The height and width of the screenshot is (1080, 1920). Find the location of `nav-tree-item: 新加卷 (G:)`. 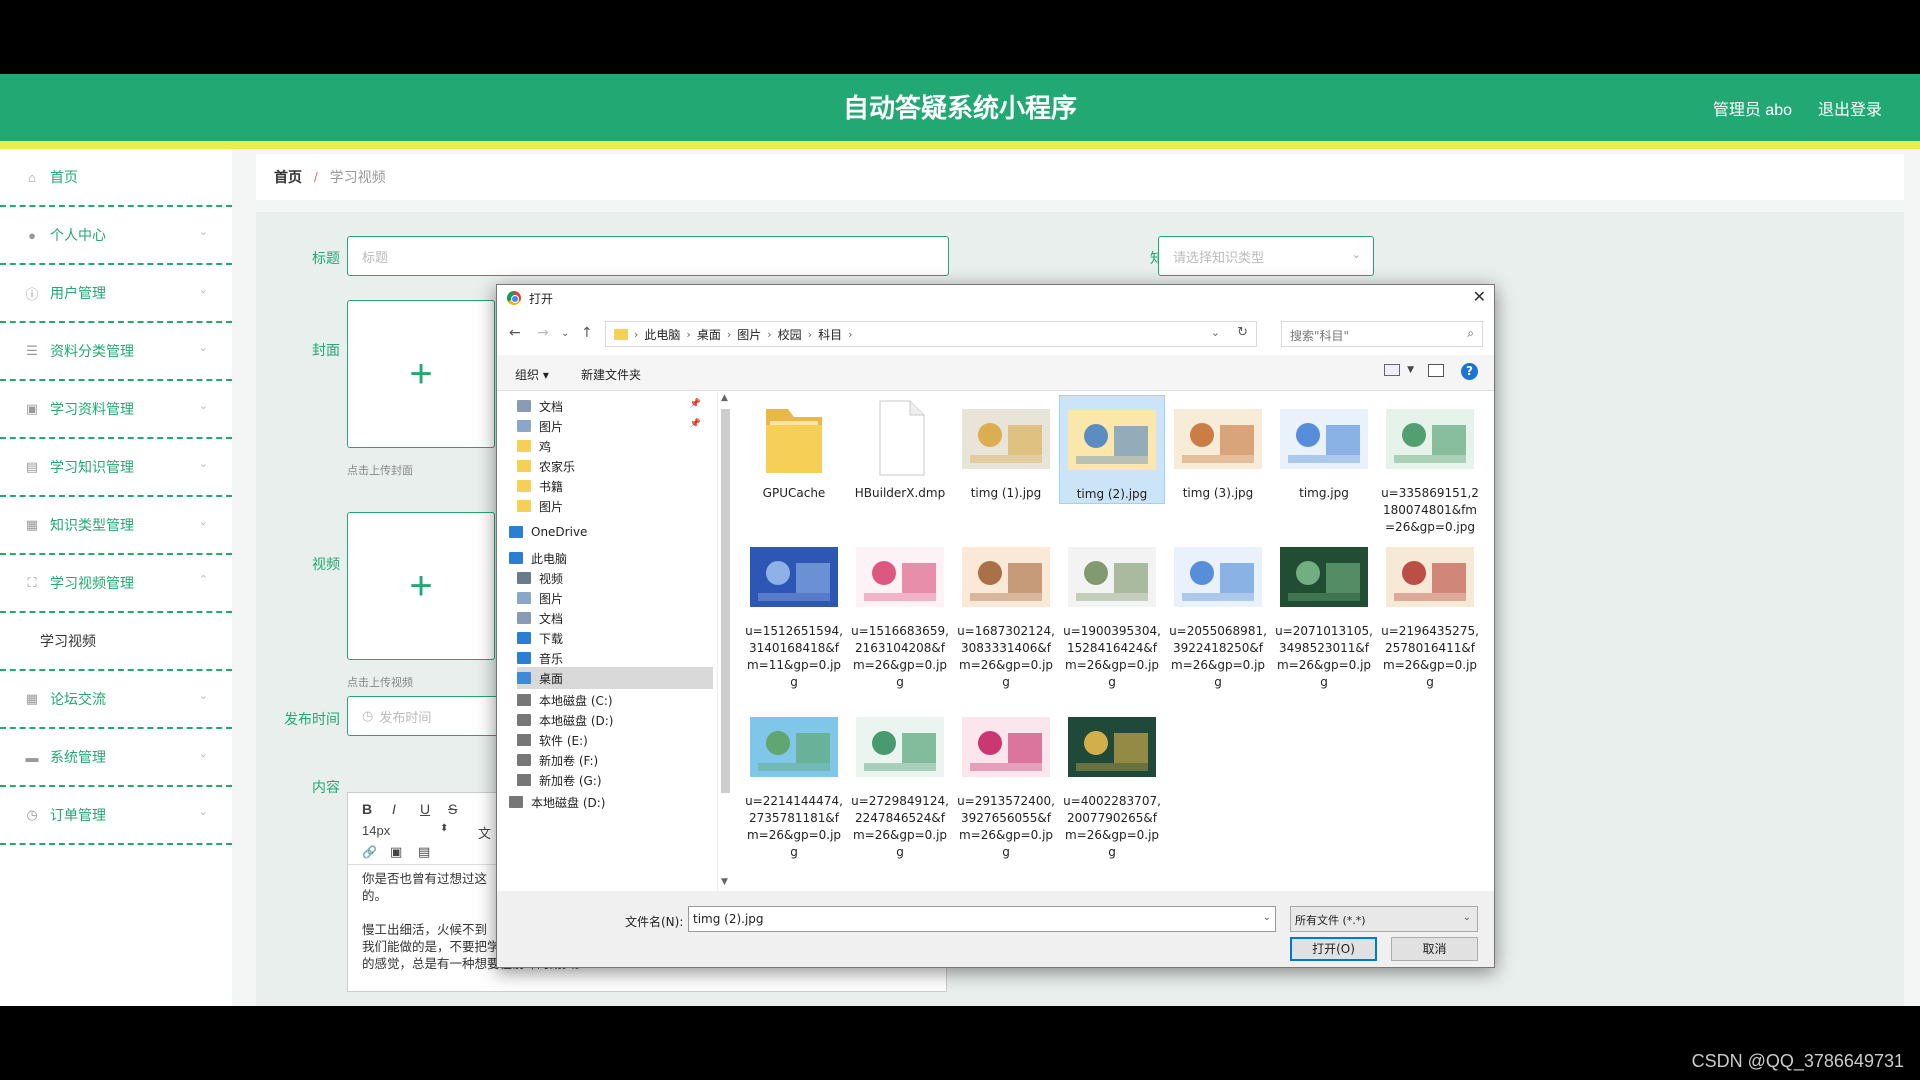

nav-tree-item: 新加卷 (G:) is located at coordinates (615, 780).